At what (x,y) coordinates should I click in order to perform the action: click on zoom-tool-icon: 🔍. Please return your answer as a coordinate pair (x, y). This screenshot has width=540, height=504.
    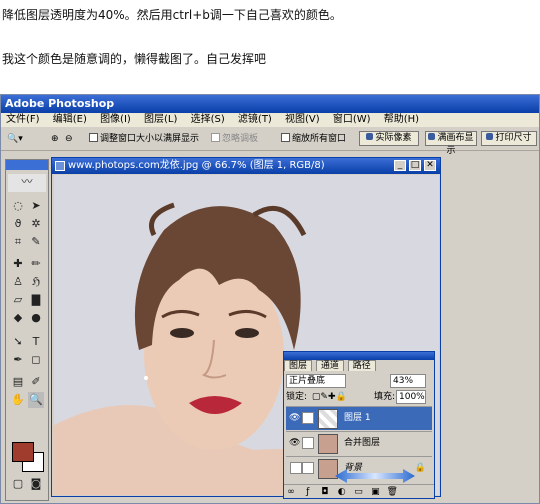
    Looking at the image, I should click on (36, 400).